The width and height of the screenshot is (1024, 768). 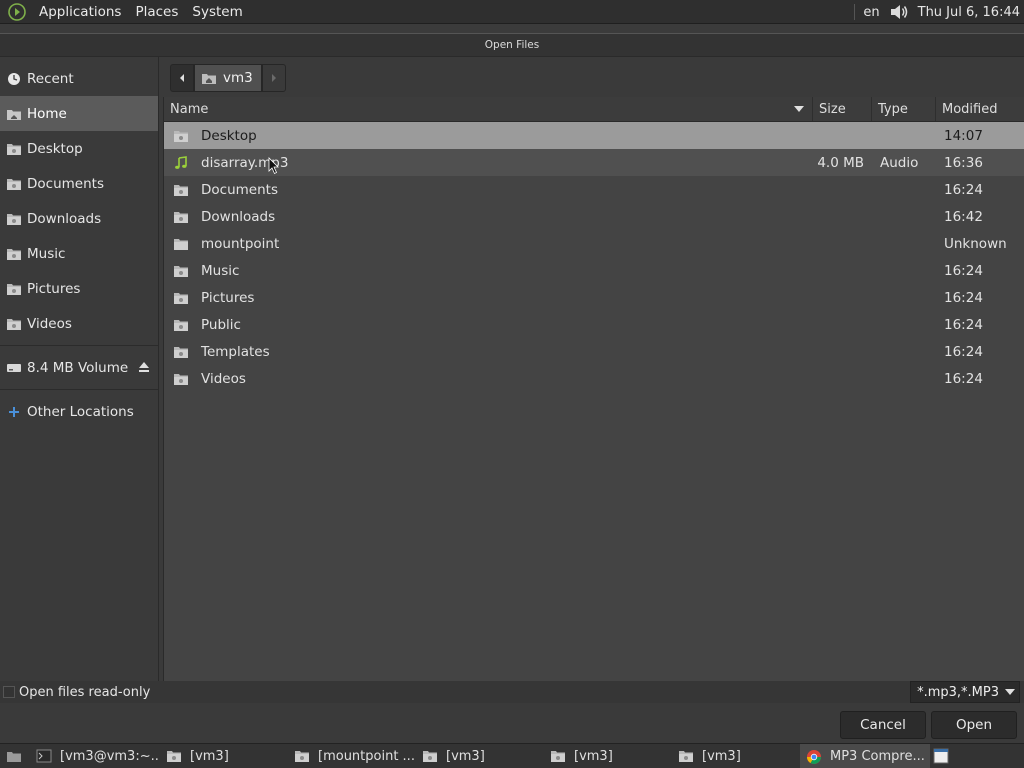 What do you see at coordinates (47, 113) in the screenshot?
I see `sidebar-item-label: Home` at bounding box center [47, 113].